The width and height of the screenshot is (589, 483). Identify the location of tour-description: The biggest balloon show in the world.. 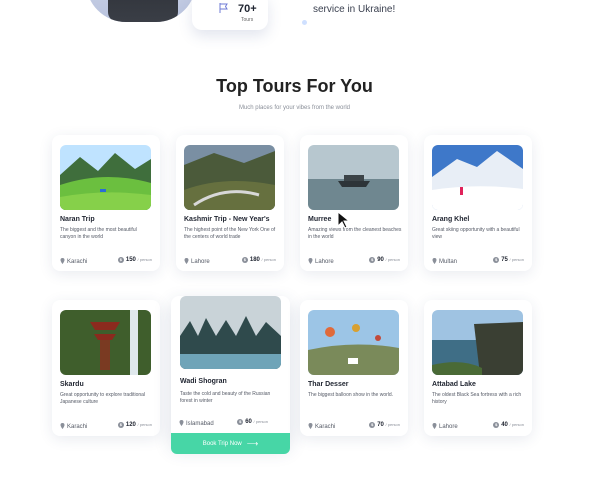
(351, 395).